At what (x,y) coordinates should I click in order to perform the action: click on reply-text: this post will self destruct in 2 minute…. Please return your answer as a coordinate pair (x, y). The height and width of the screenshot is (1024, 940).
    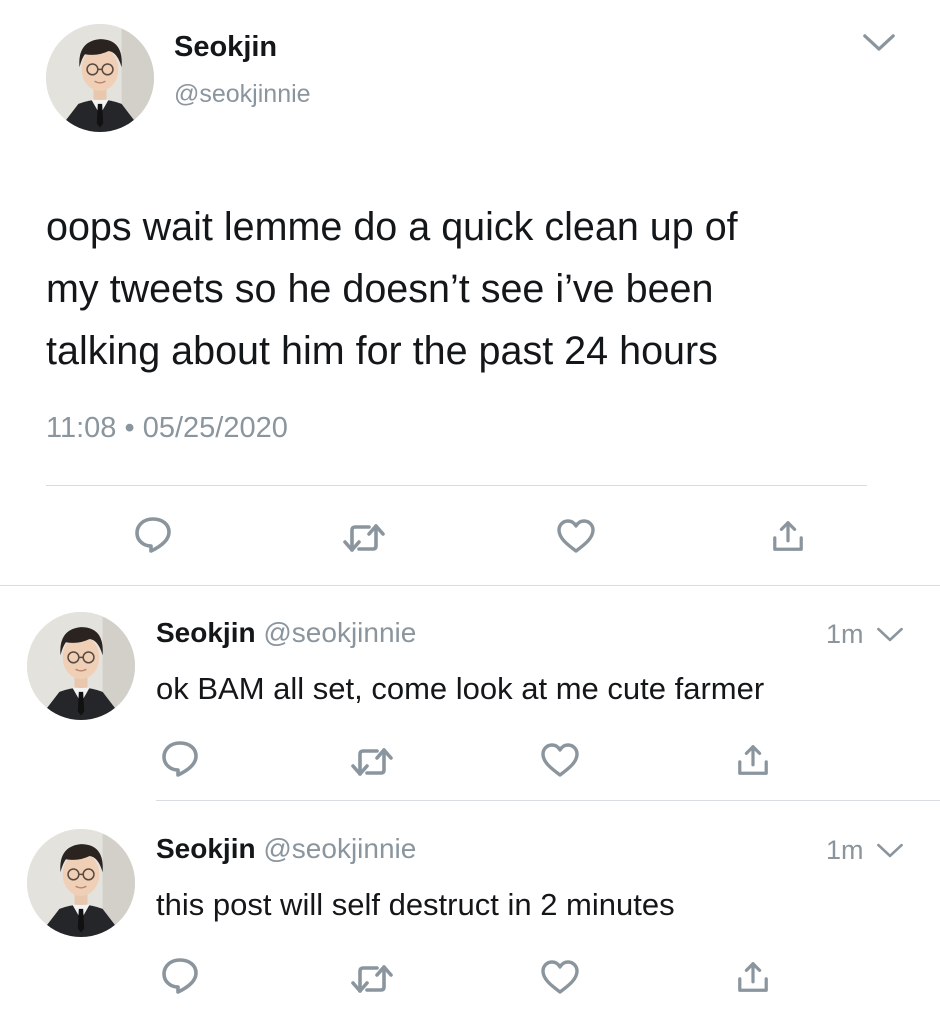
    Looking at the image, I should click on (415, 904).